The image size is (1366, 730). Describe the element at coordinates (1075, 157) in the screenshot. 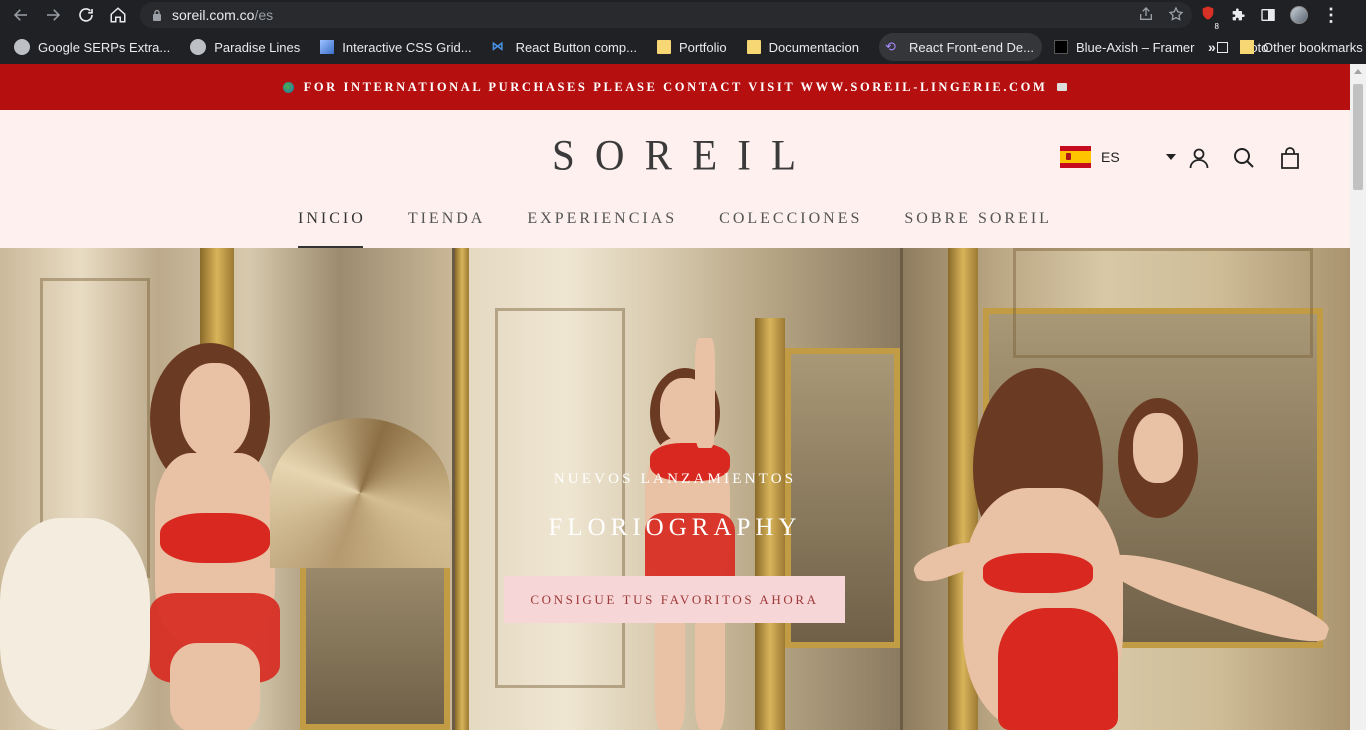

I see `spain-flag-icon` at that location.